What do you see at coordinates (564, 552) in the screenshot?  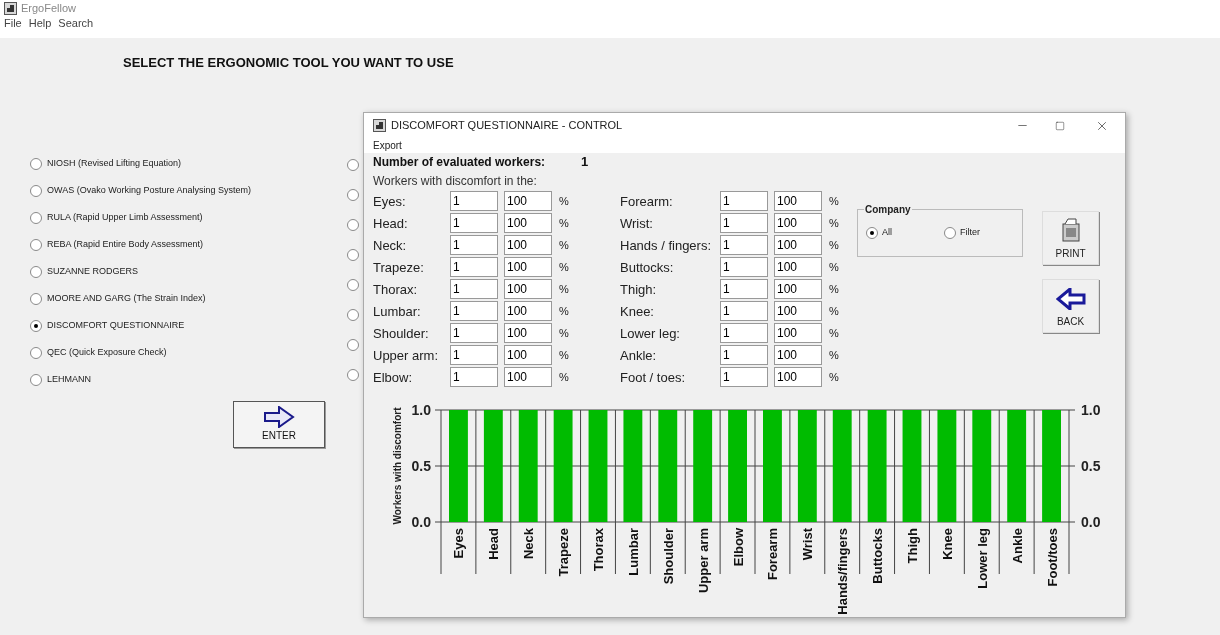 I see `x-tick-label: Trapeze` at bounding box center [564, 552].